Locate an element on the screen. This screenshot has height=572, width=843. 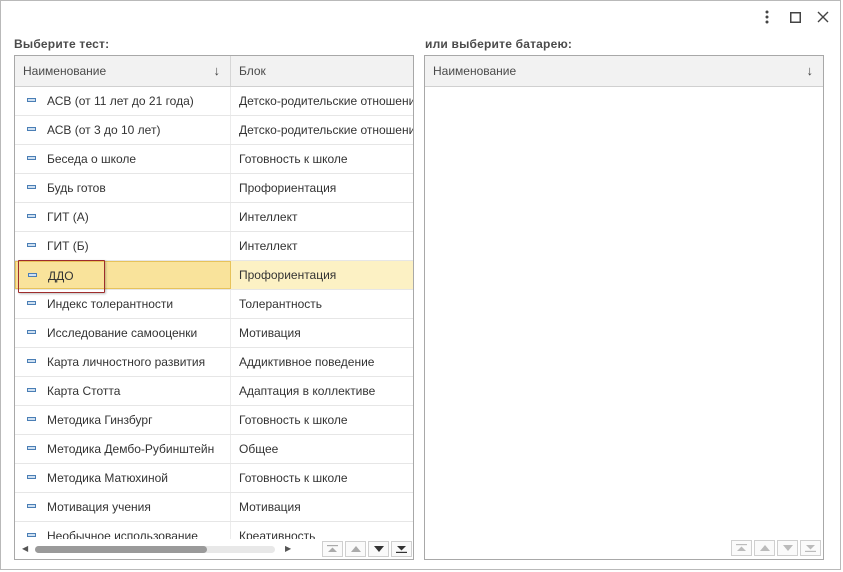
row-name-cell: Карта личностного развития is located at coordinates (123, 362).